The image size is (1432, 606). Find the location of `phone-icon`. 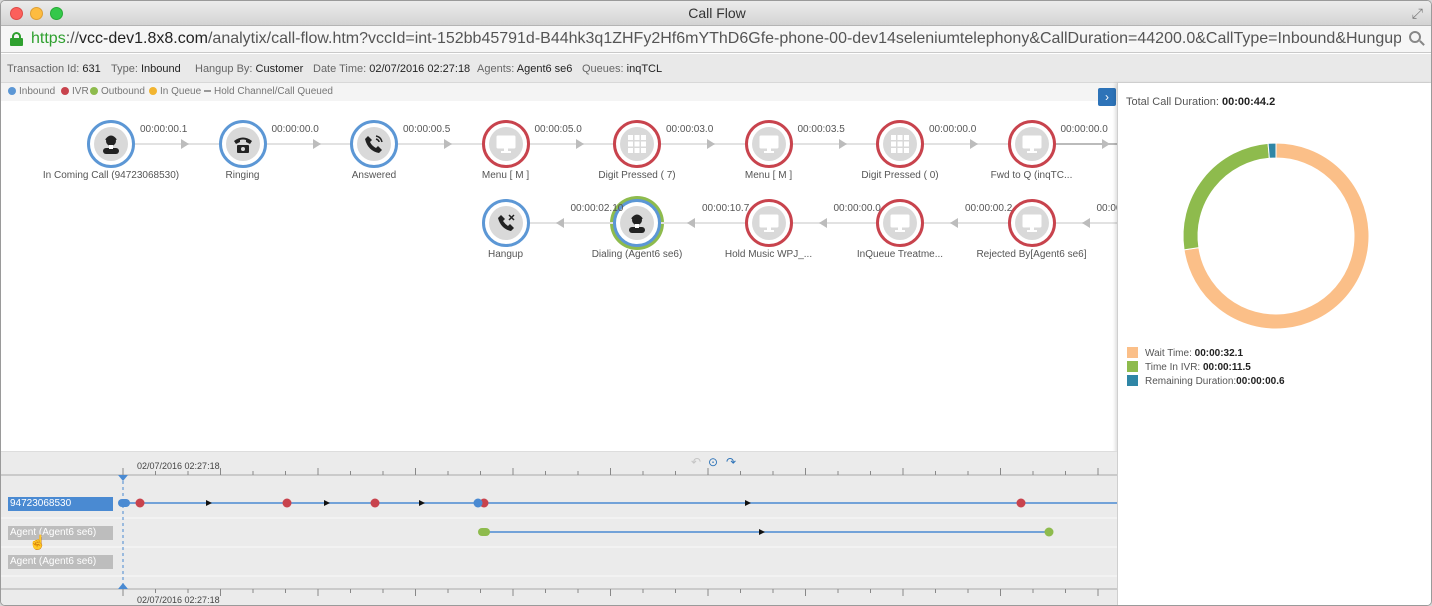

phone-icon is located at coordinates (242, 144).